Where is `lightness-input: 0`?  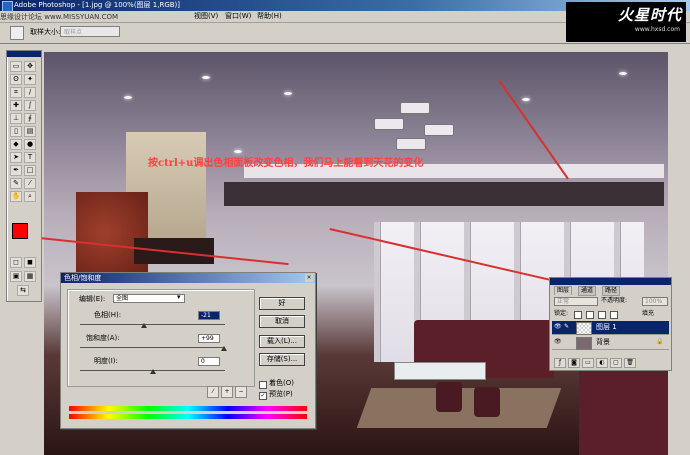
lightness-input: 0 is located at coordinates (209, 361).